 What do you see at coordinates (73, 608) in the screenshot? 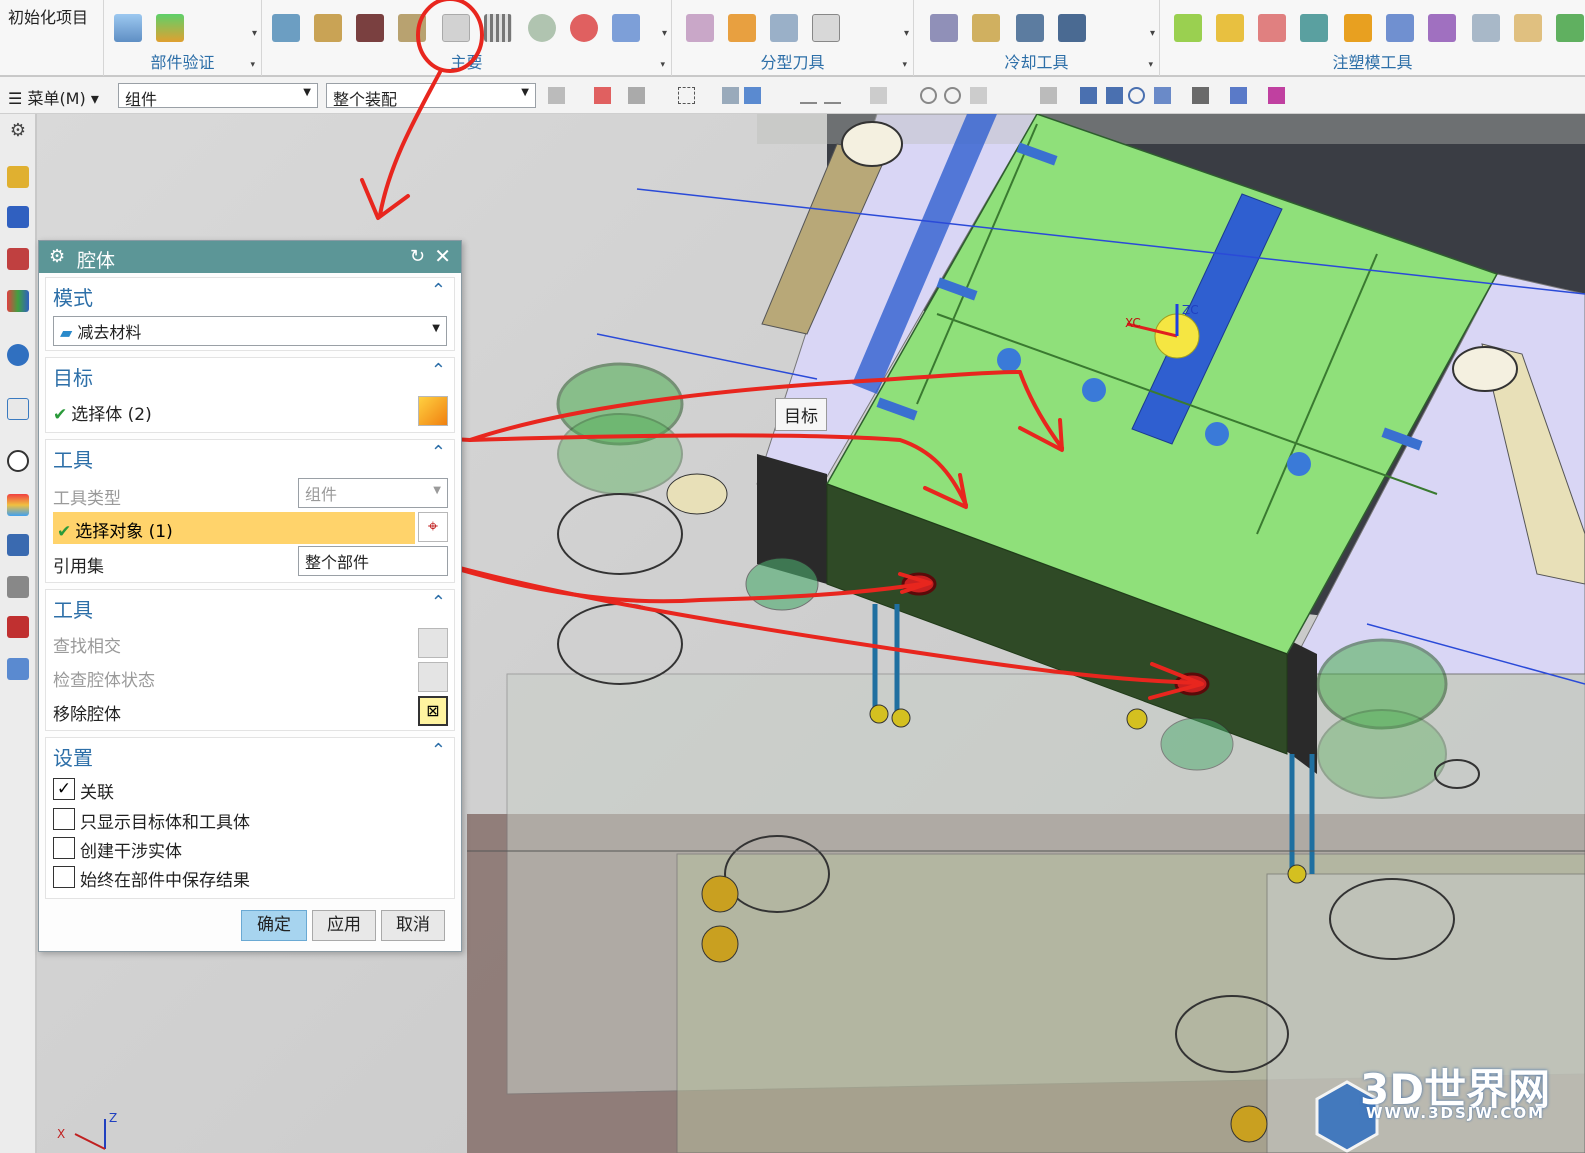
I see `tool2-header: 工具` at bounding box center [73, 608].